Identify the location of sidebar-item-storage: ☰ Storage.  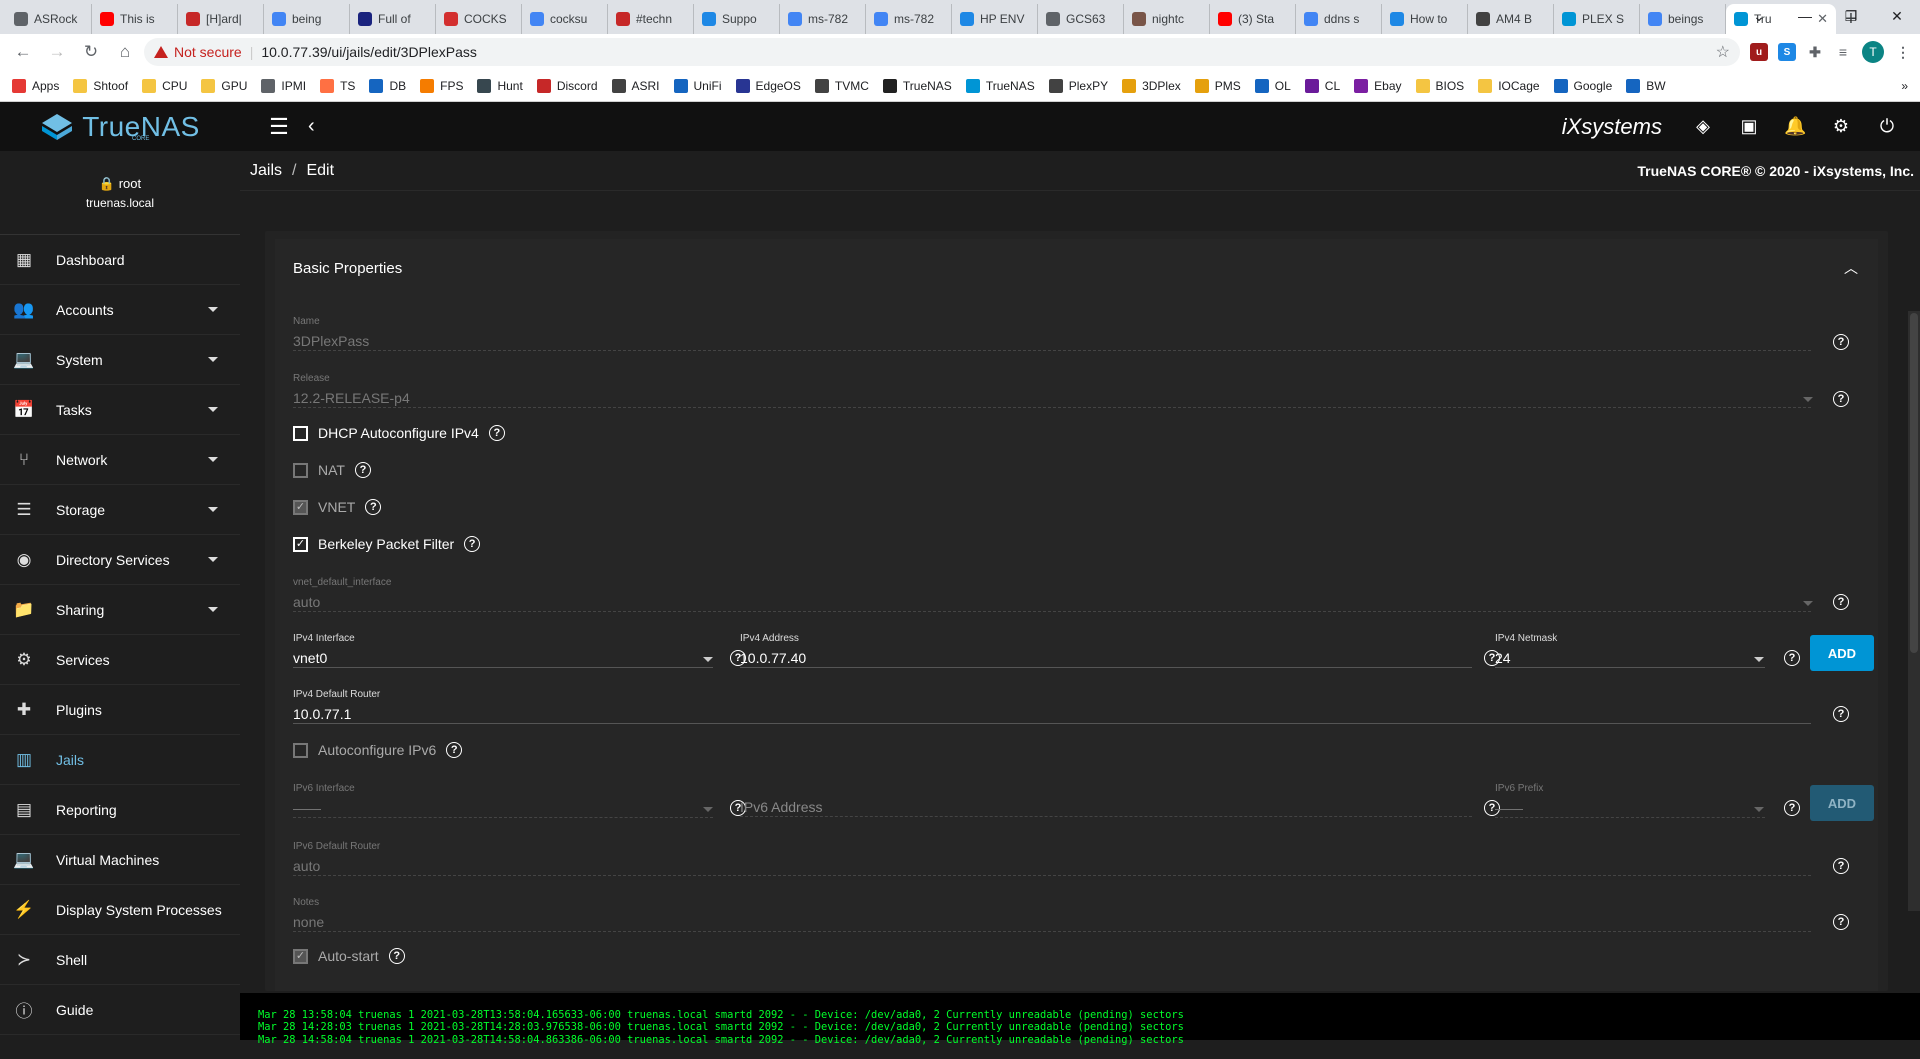
(120, 510).